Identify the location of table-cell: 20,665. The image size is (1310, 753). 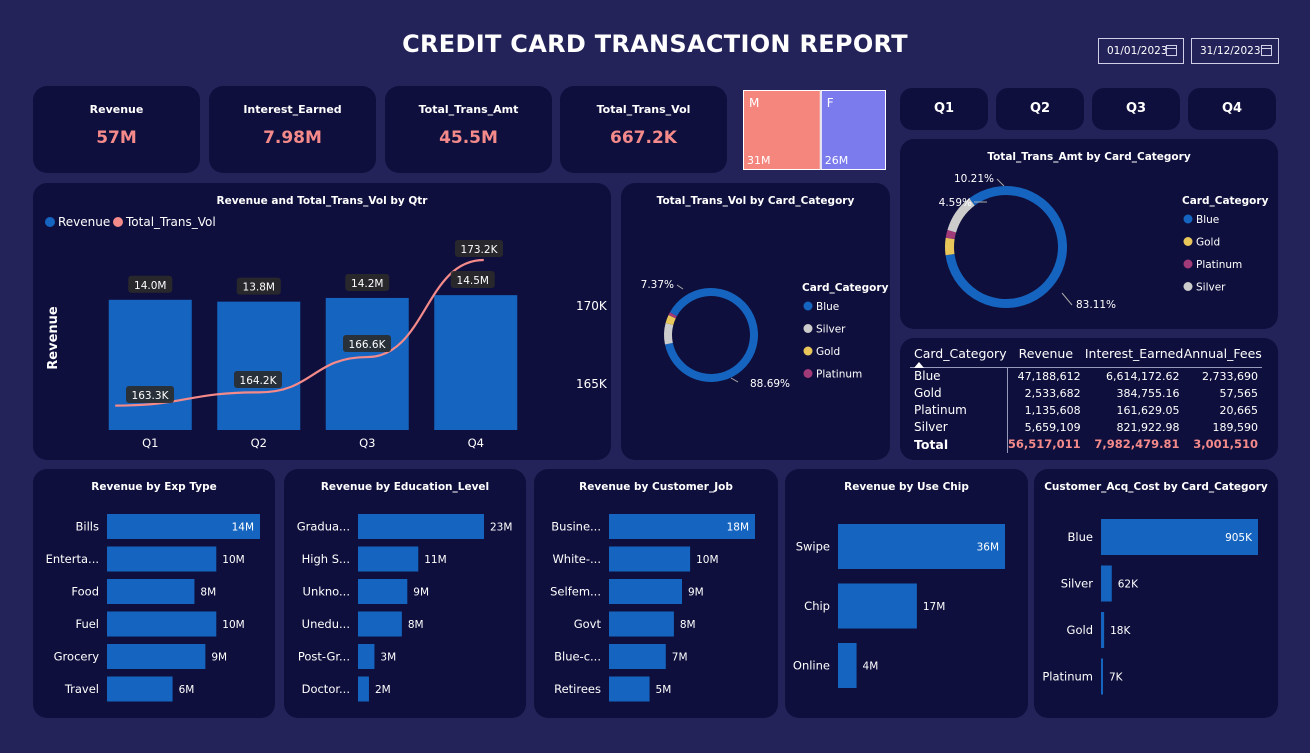
(1239, 410).